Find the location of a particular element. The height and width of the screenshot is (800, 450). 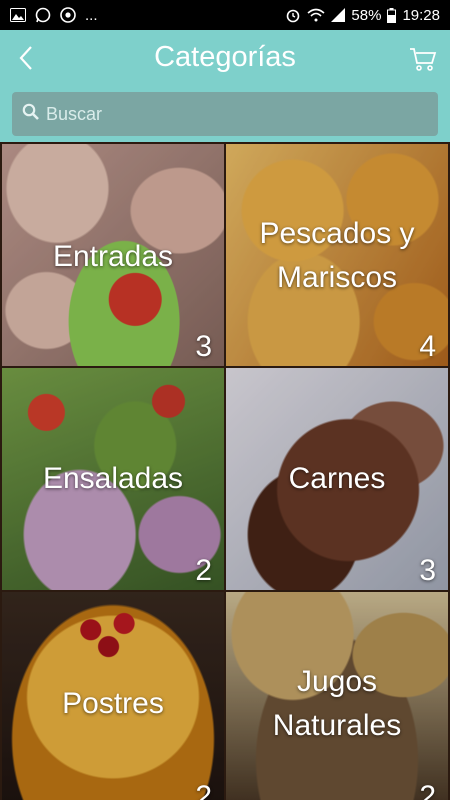

gallery-icon is located at coordinates (18, 15).